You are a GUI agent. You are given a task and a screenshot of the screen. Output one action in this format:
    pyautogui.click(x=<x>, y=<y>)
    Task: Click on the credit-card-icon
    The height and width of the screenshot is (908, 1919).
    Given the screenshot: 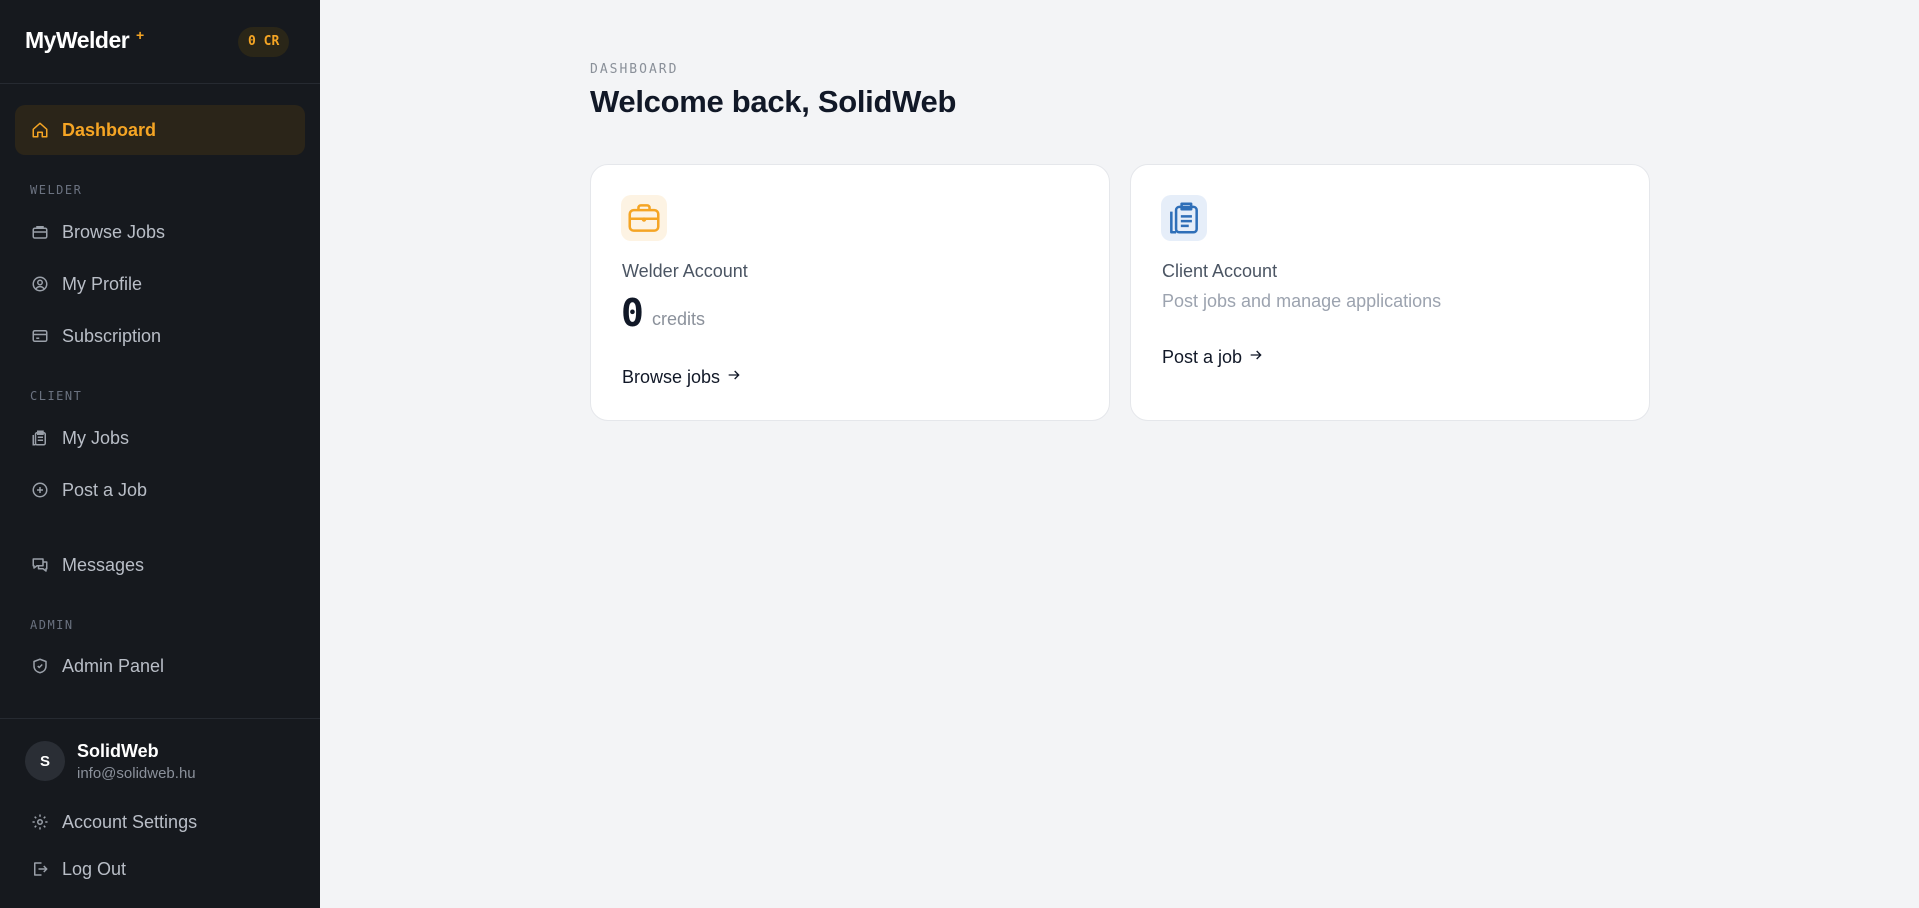 What is the action you would take?
    pyautogui.click(x=40, y=336)
    